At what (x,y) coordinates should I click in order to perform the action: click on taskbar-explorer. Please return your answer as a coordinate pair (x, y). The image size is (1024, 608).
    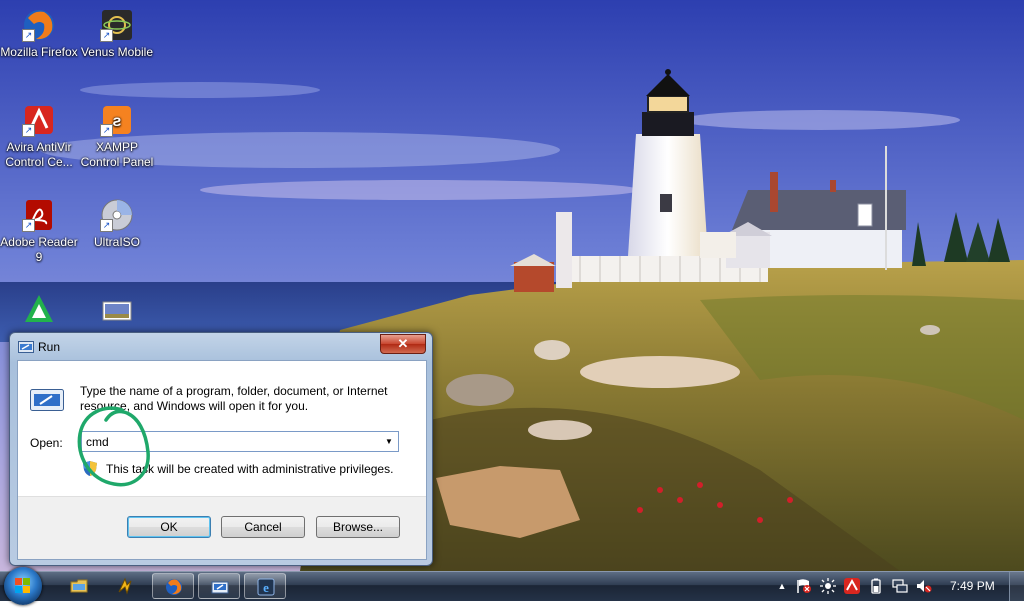
    Looking at the image, I should click on (79, 586).